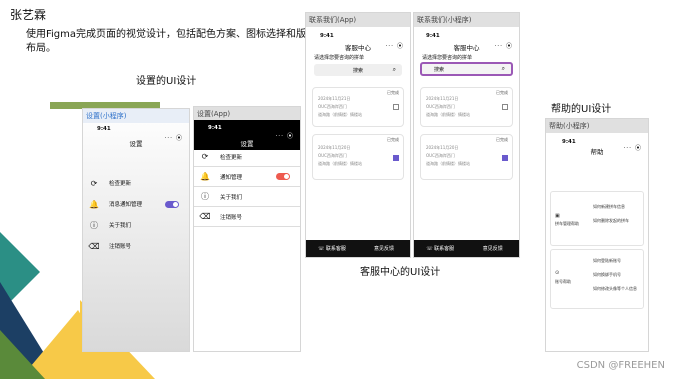  Describe the element at coordinates (171, 41) in the screenshot. I see `description-text: 使用Figma完成页面的视觉设计，包括配色方案、图标选择和版面布局。` at that location.